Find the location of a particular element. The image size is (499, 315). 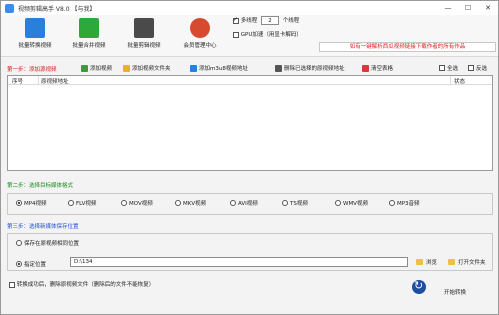

format-mkv: MKV视频 is located at coordinates (190, 203).